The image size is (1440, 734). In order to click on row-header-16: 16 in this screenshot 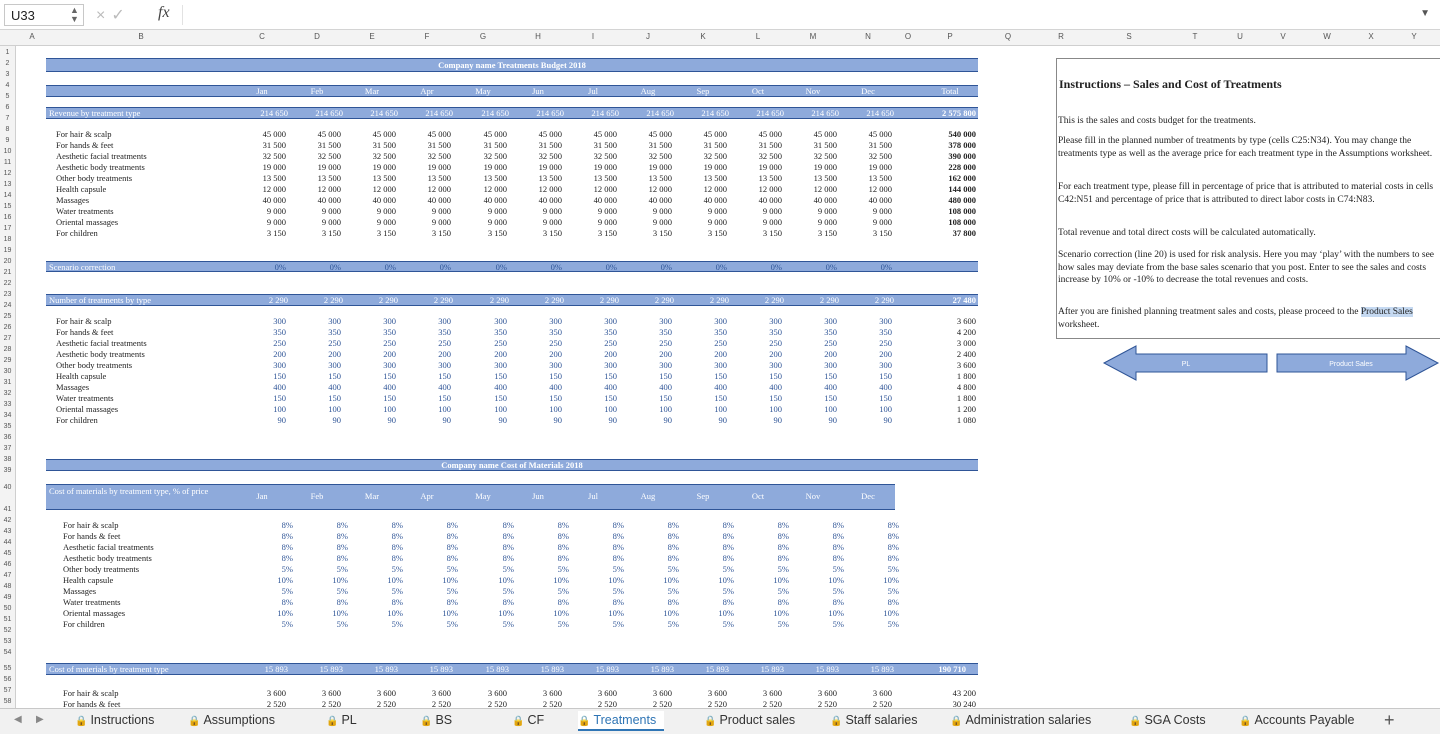, I will do `click(7, 217)`.